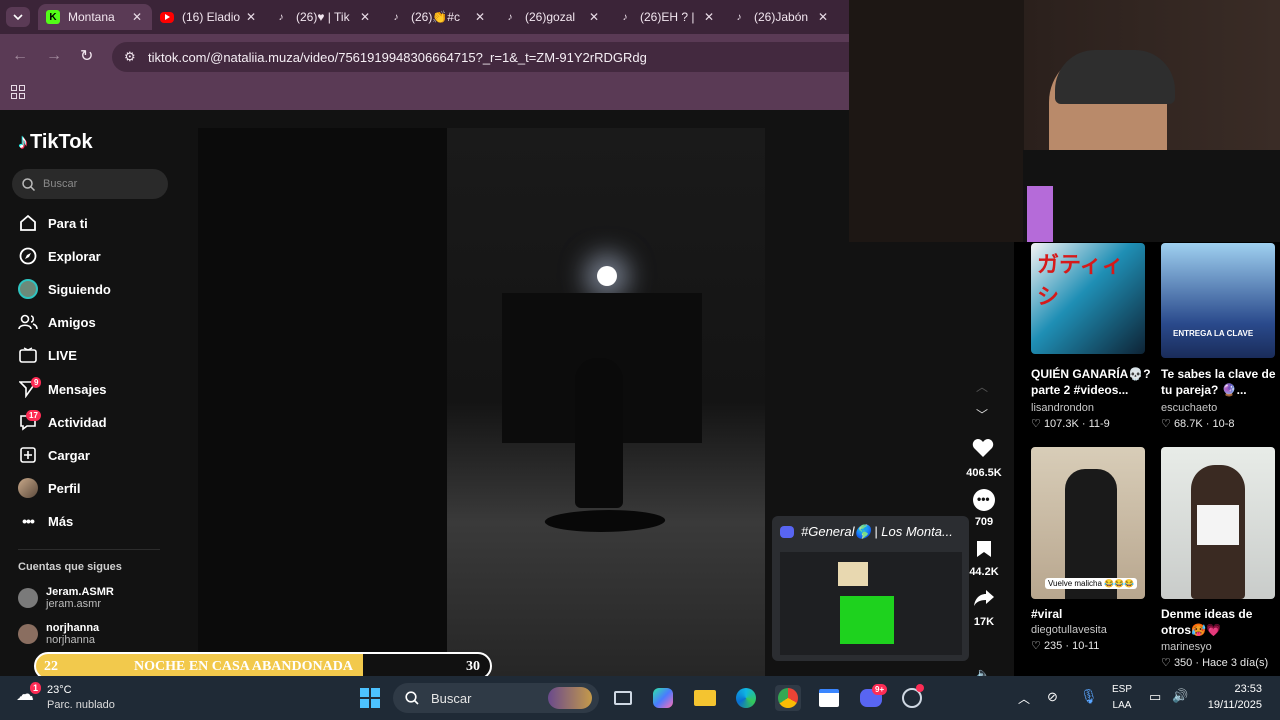  Describe the element at coordinates (829, 698) in the screenshot. I see `microsoft-store-icon` at that location.